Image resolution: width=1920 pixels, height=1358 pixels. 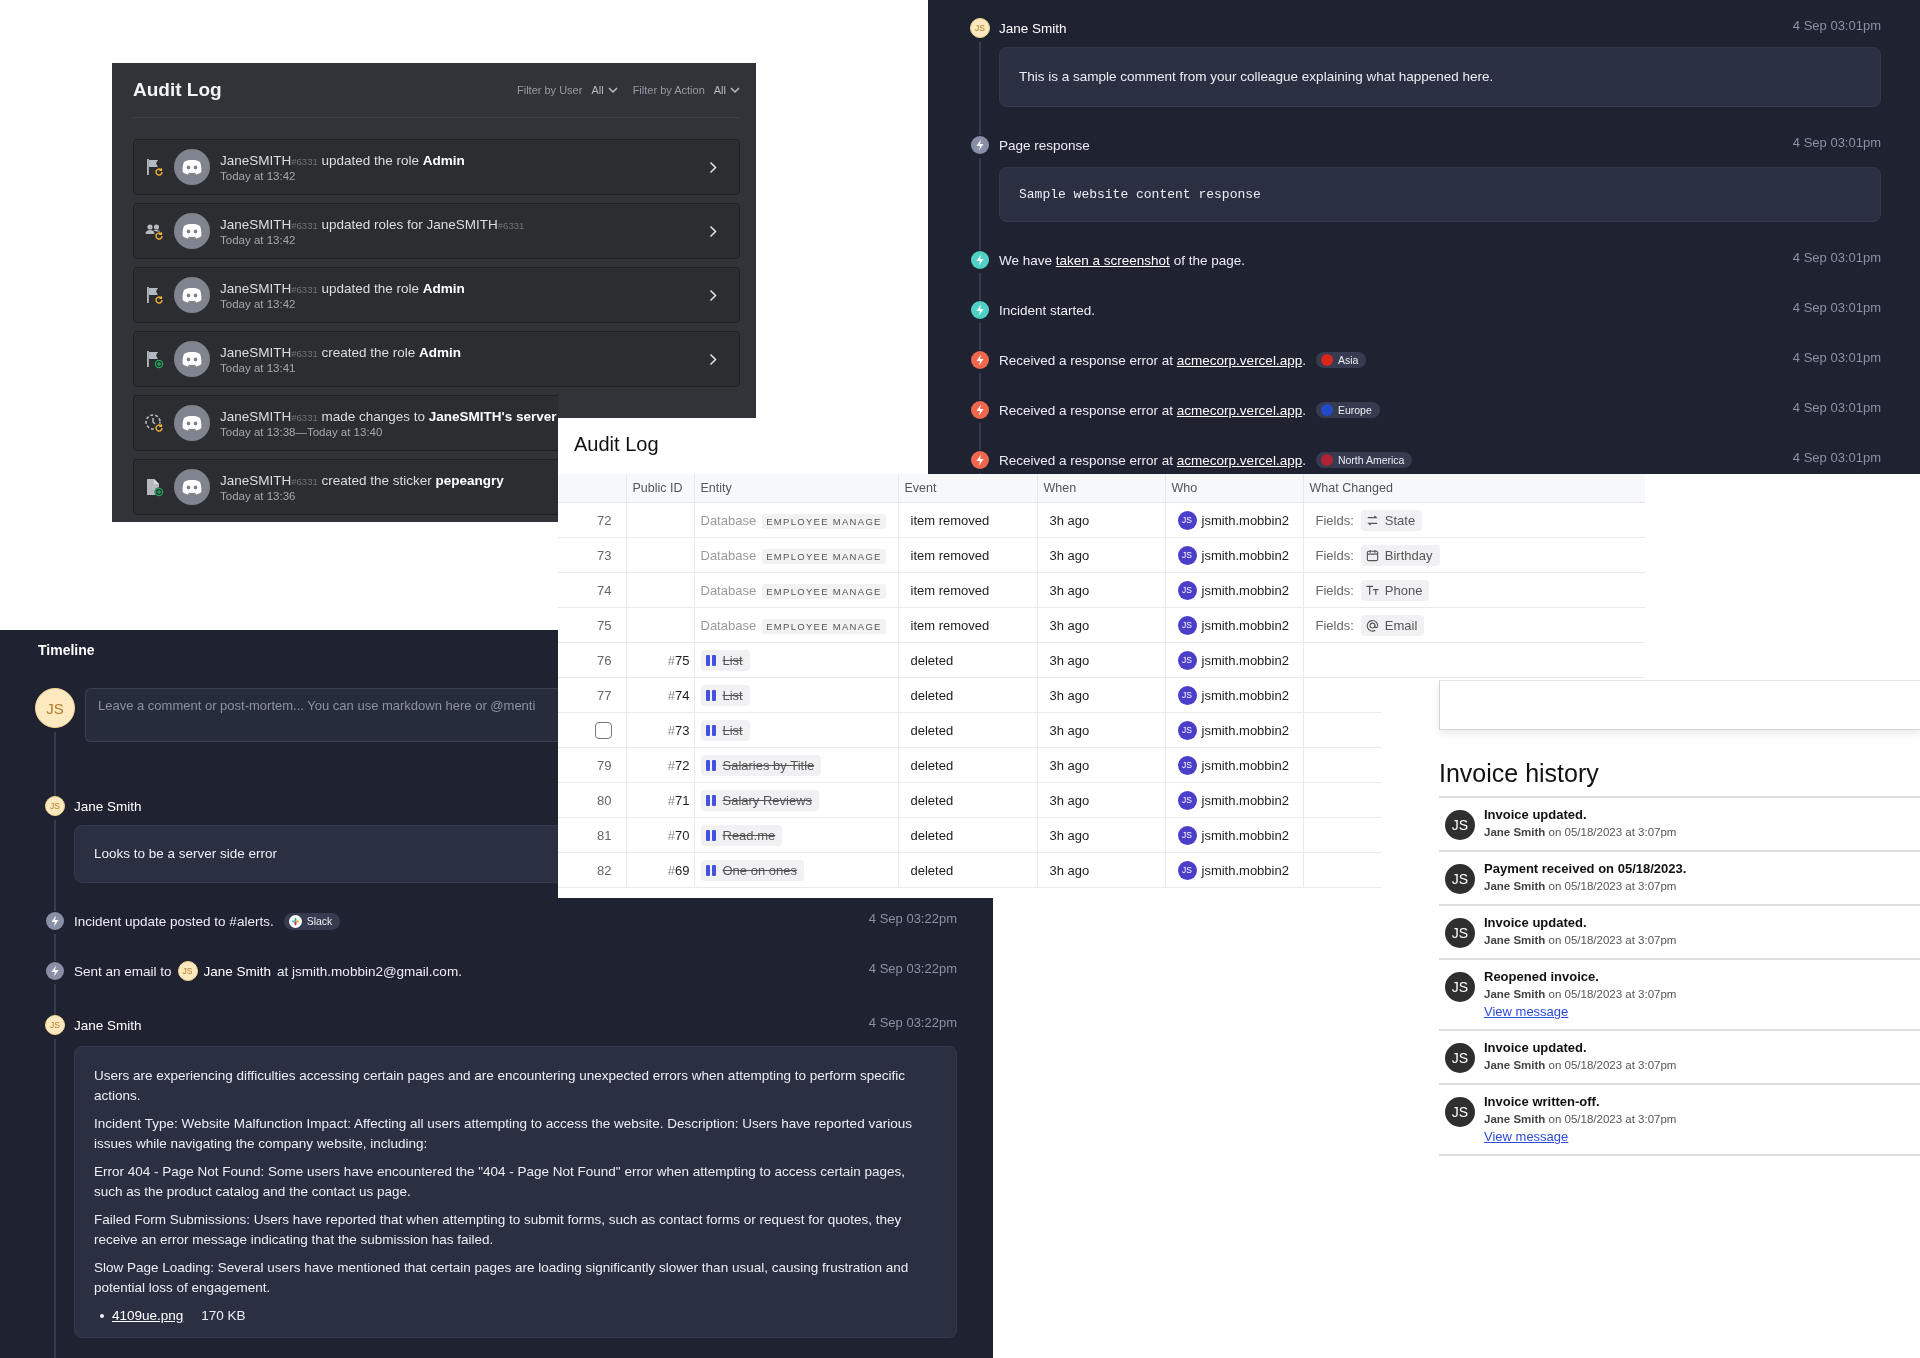 I want to click on page-title: Read.me, so click(x=749, y=835).